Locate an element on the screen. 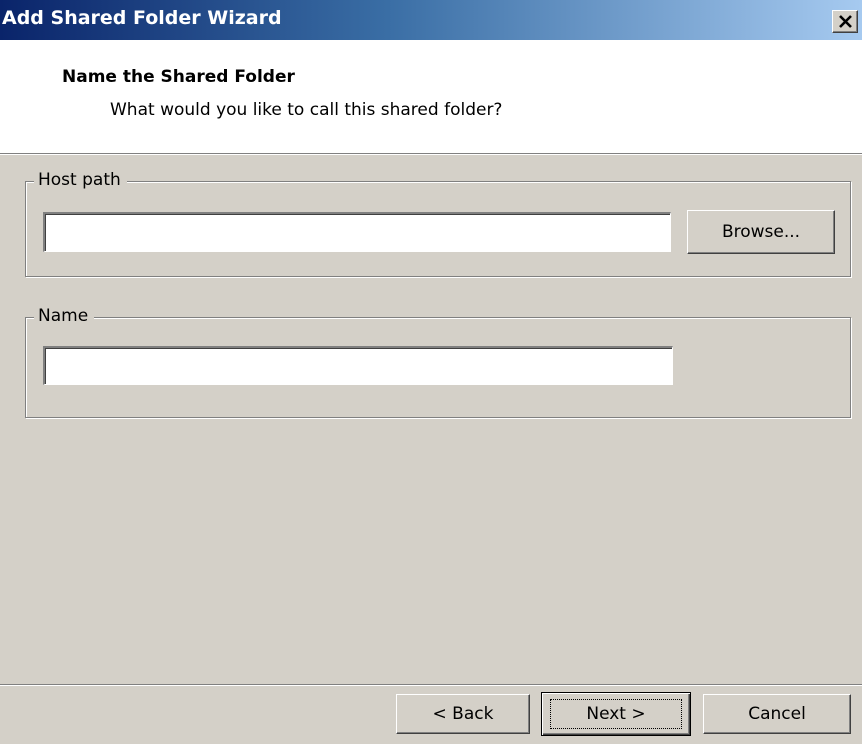 This screenshot has width=862, height=744. close-icon is located at coordinates (845, 21).